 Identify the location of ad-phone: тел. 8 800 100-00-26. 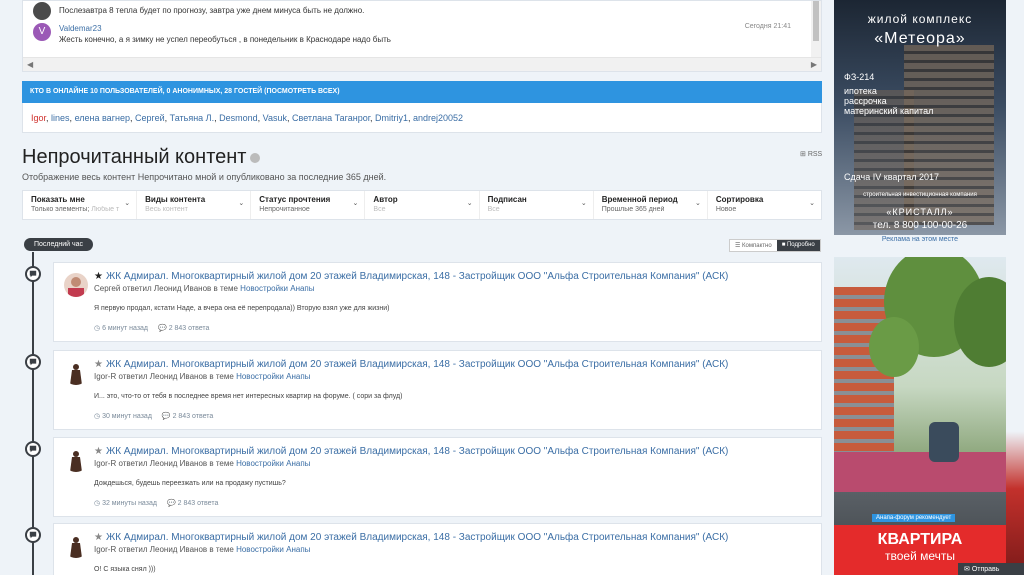
(920, 225).